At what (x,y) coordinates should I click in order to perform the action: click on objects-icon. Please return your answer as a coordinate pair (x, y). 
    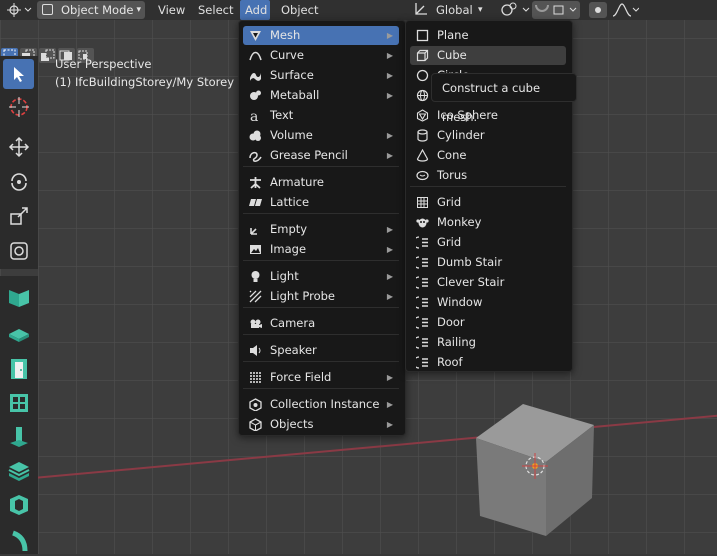
    Looking at the image, I should click on (255, 424).